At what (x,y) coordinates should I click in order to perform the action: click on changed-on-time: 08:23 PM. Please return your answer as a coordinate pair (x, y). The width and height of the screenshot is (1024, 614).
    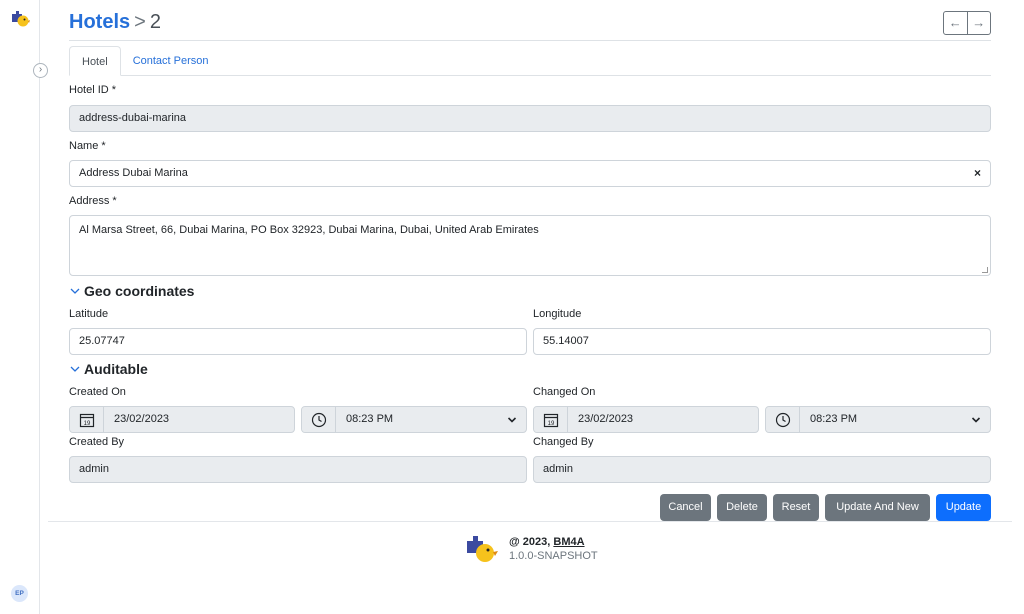
    Looking at the image, I should click on (834, 419).